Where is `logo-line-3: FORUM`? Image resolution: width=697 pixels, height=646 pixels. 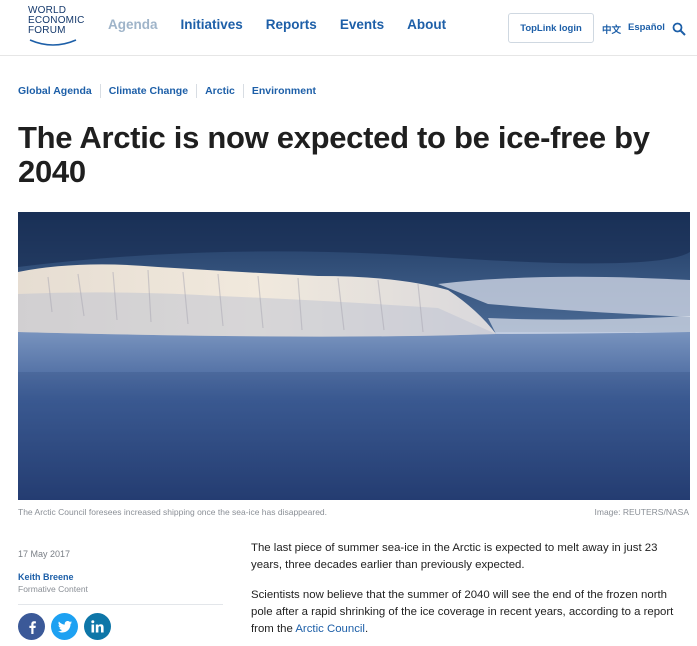
logo-line-3: FORUM is located at coordinates (47, 30).